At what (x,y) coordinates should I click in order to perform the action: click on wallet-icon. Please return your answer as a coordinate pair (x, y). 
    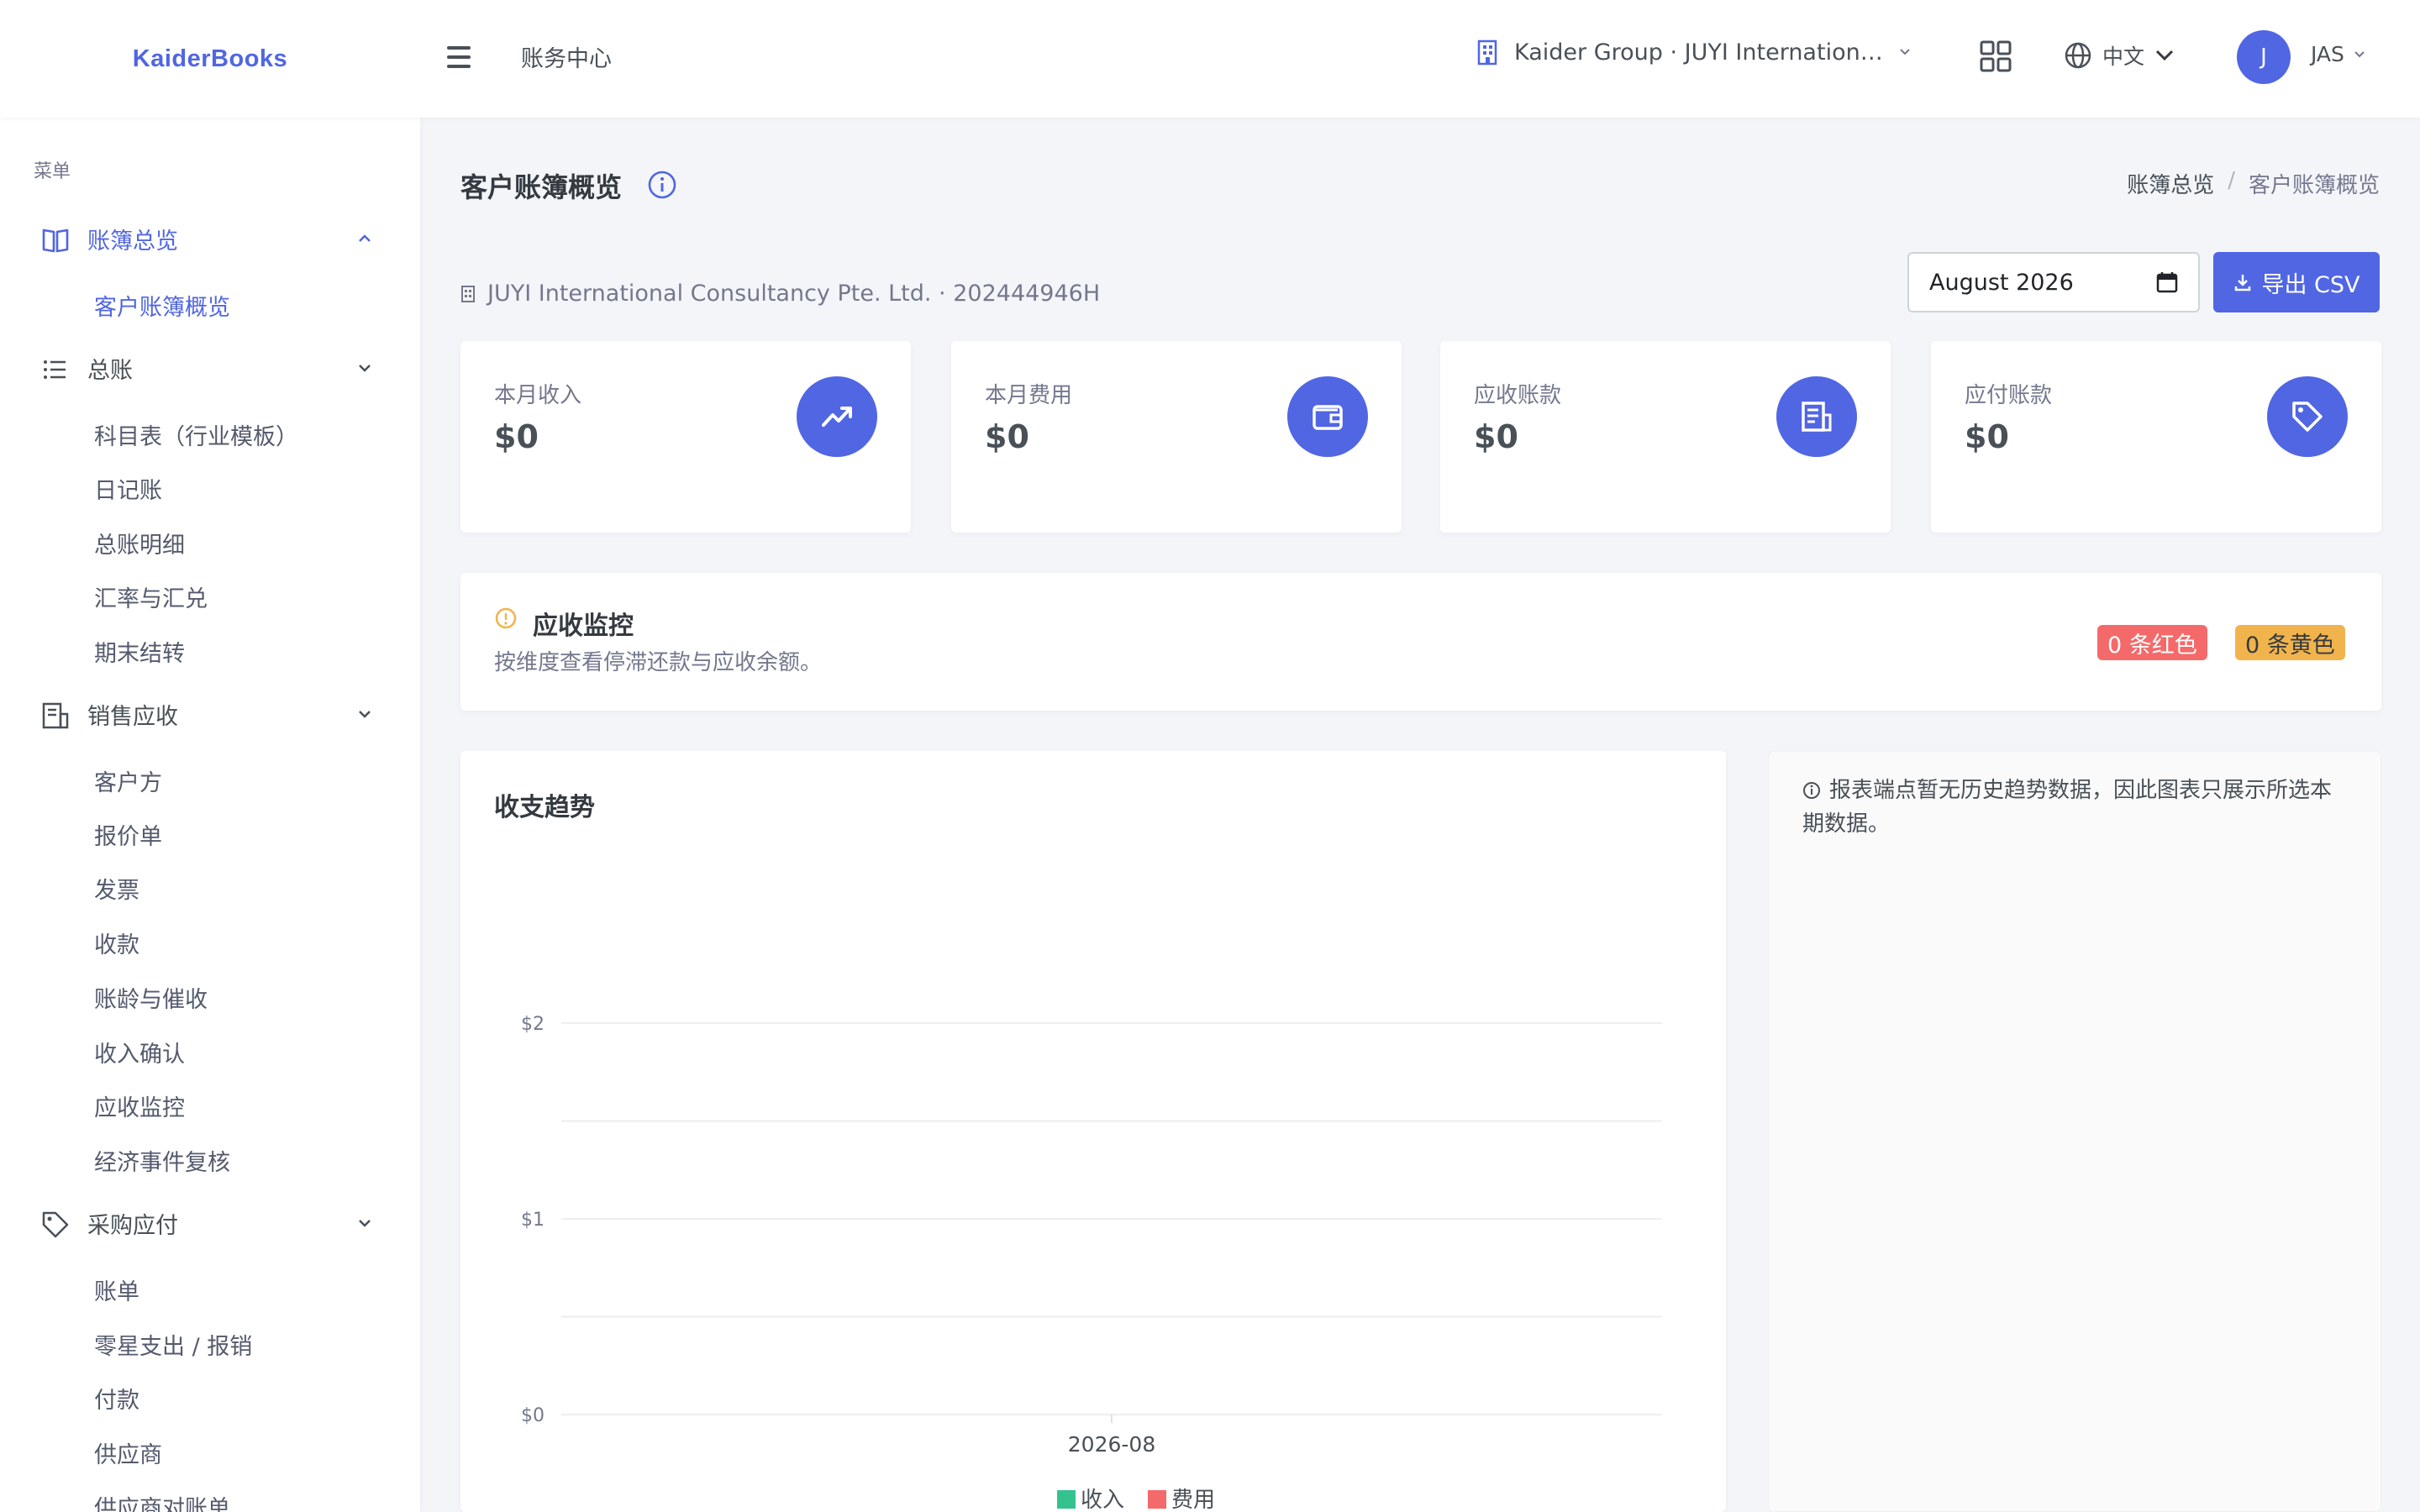
    Looking at the image, I should click on (1327, 416).